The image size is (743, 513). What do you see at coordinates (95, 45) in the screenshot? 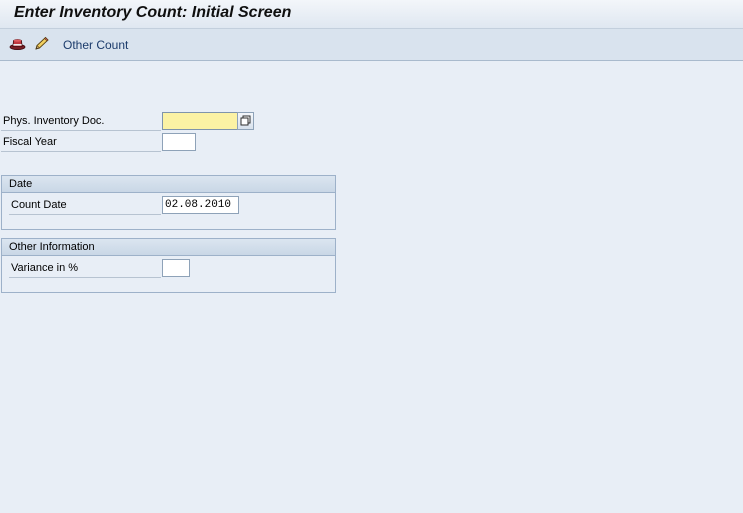
I see `other-count-button: Other Count` at bounding box center [95, 45].